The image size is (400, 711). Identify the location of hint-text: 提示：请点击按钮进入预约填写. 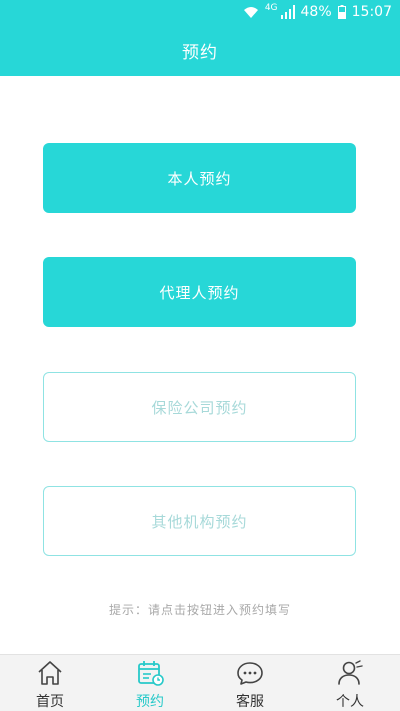
(199, 610).